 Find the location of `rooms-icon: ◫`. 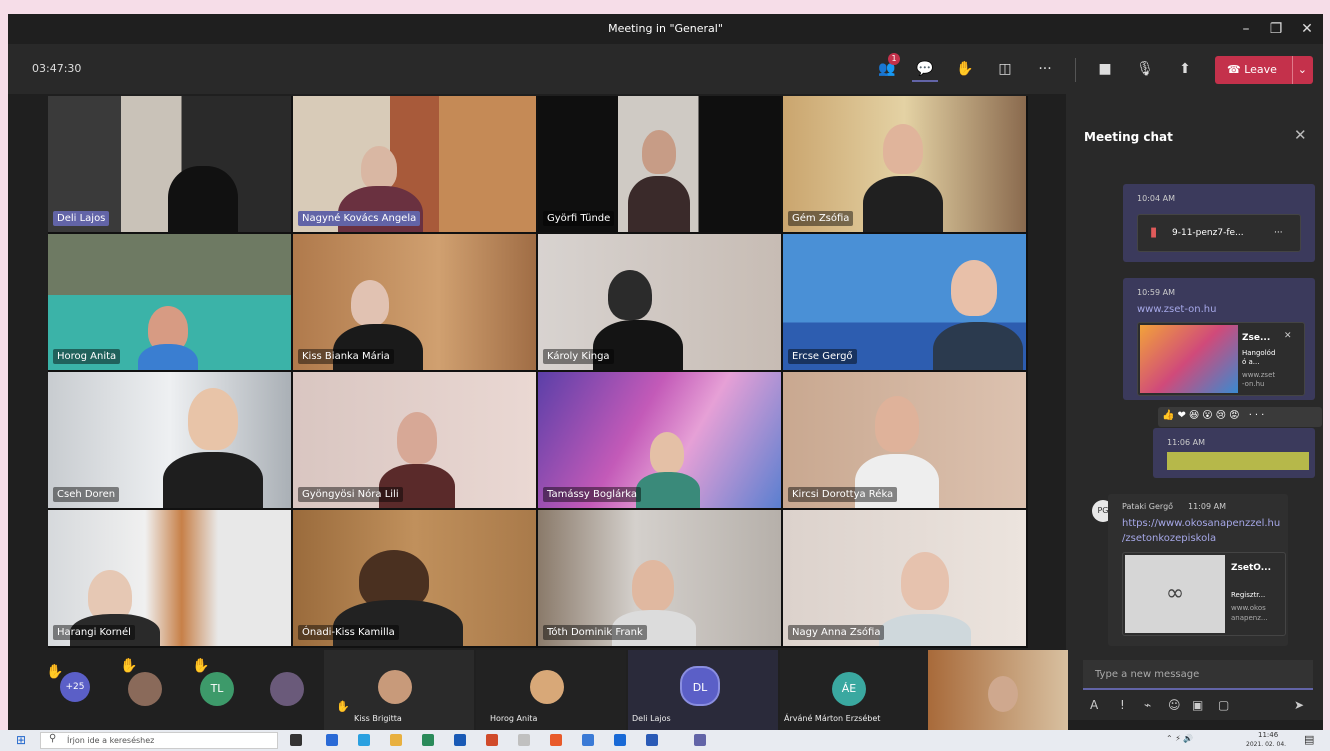

rooms-icon: ◫ is located at coordinates (1005, 69).